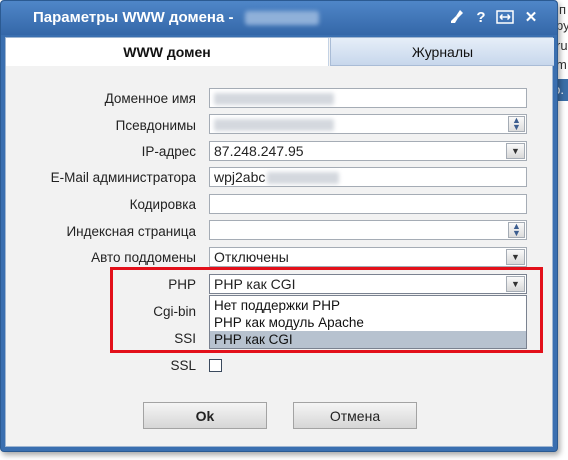 The height and width of the screenshot is (460, 568). What do you see at coordinates (442, 52) in the screenshot?
I see `tab-logs: Журналы` at bounding box center [442, 52].